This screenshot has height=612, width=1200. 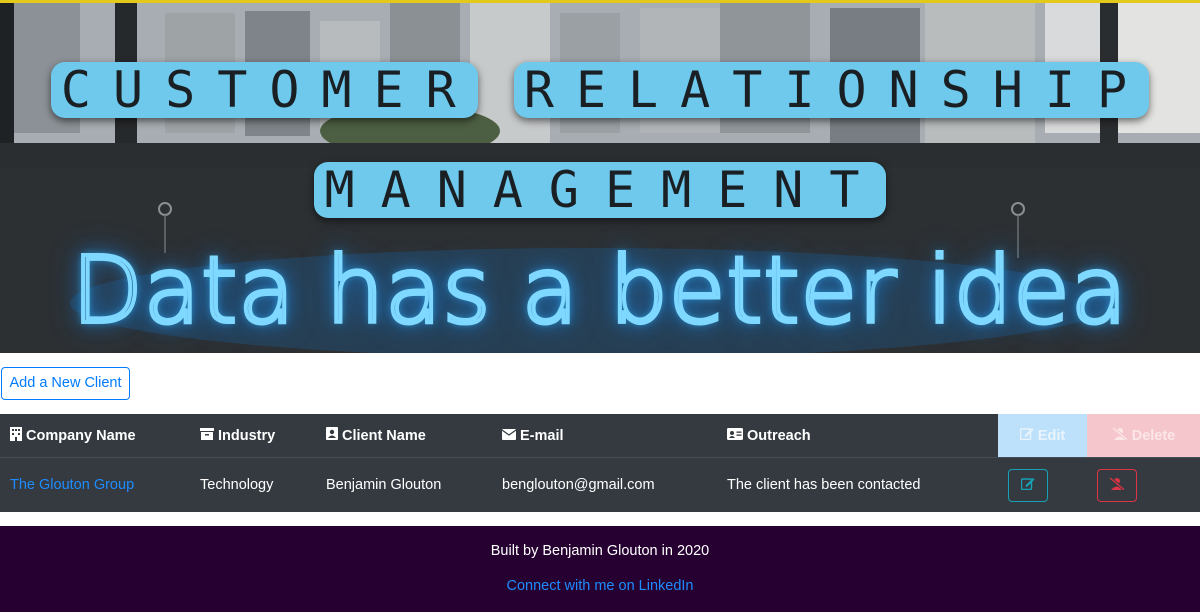 I want to click on user-card-icon, so click(x=332, y=435).